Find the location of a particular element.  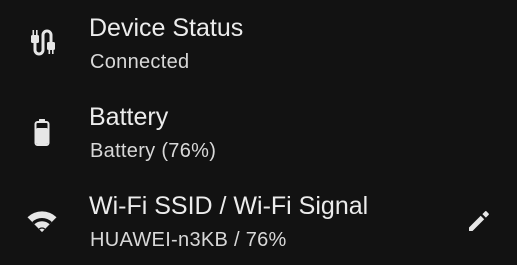

item-subtitle: Connected is located at coordinates (140, 62).